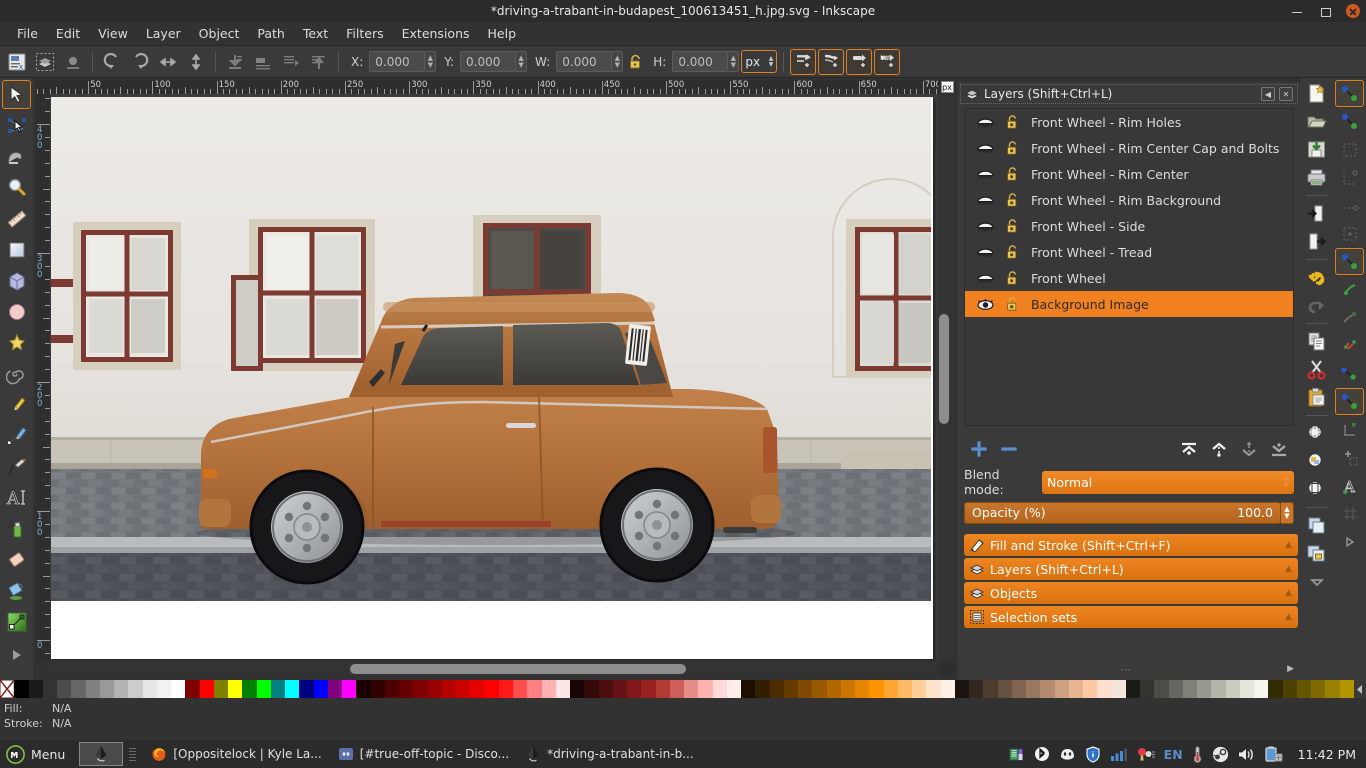 This screenshot has width=1366, height=768. What do you see at coordinates (397, 61) in the screenshot?
I see `x-input: 0.000` at bounding box center [397, 61].